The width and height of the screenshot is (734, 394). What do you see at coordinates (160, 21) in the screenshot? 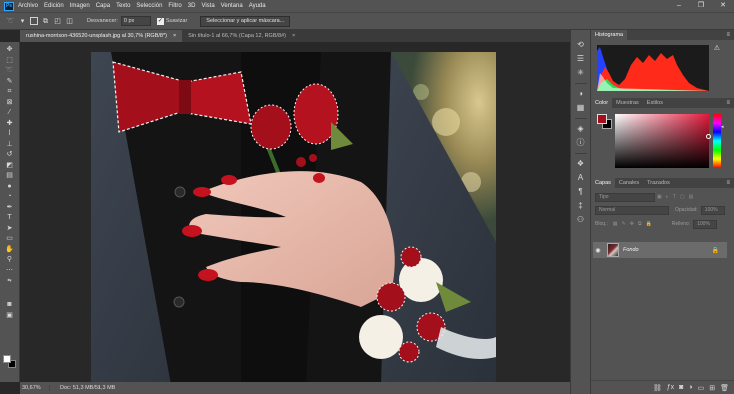
I see `smooth-checkbox: ✓` at bounding box center [160, 21].